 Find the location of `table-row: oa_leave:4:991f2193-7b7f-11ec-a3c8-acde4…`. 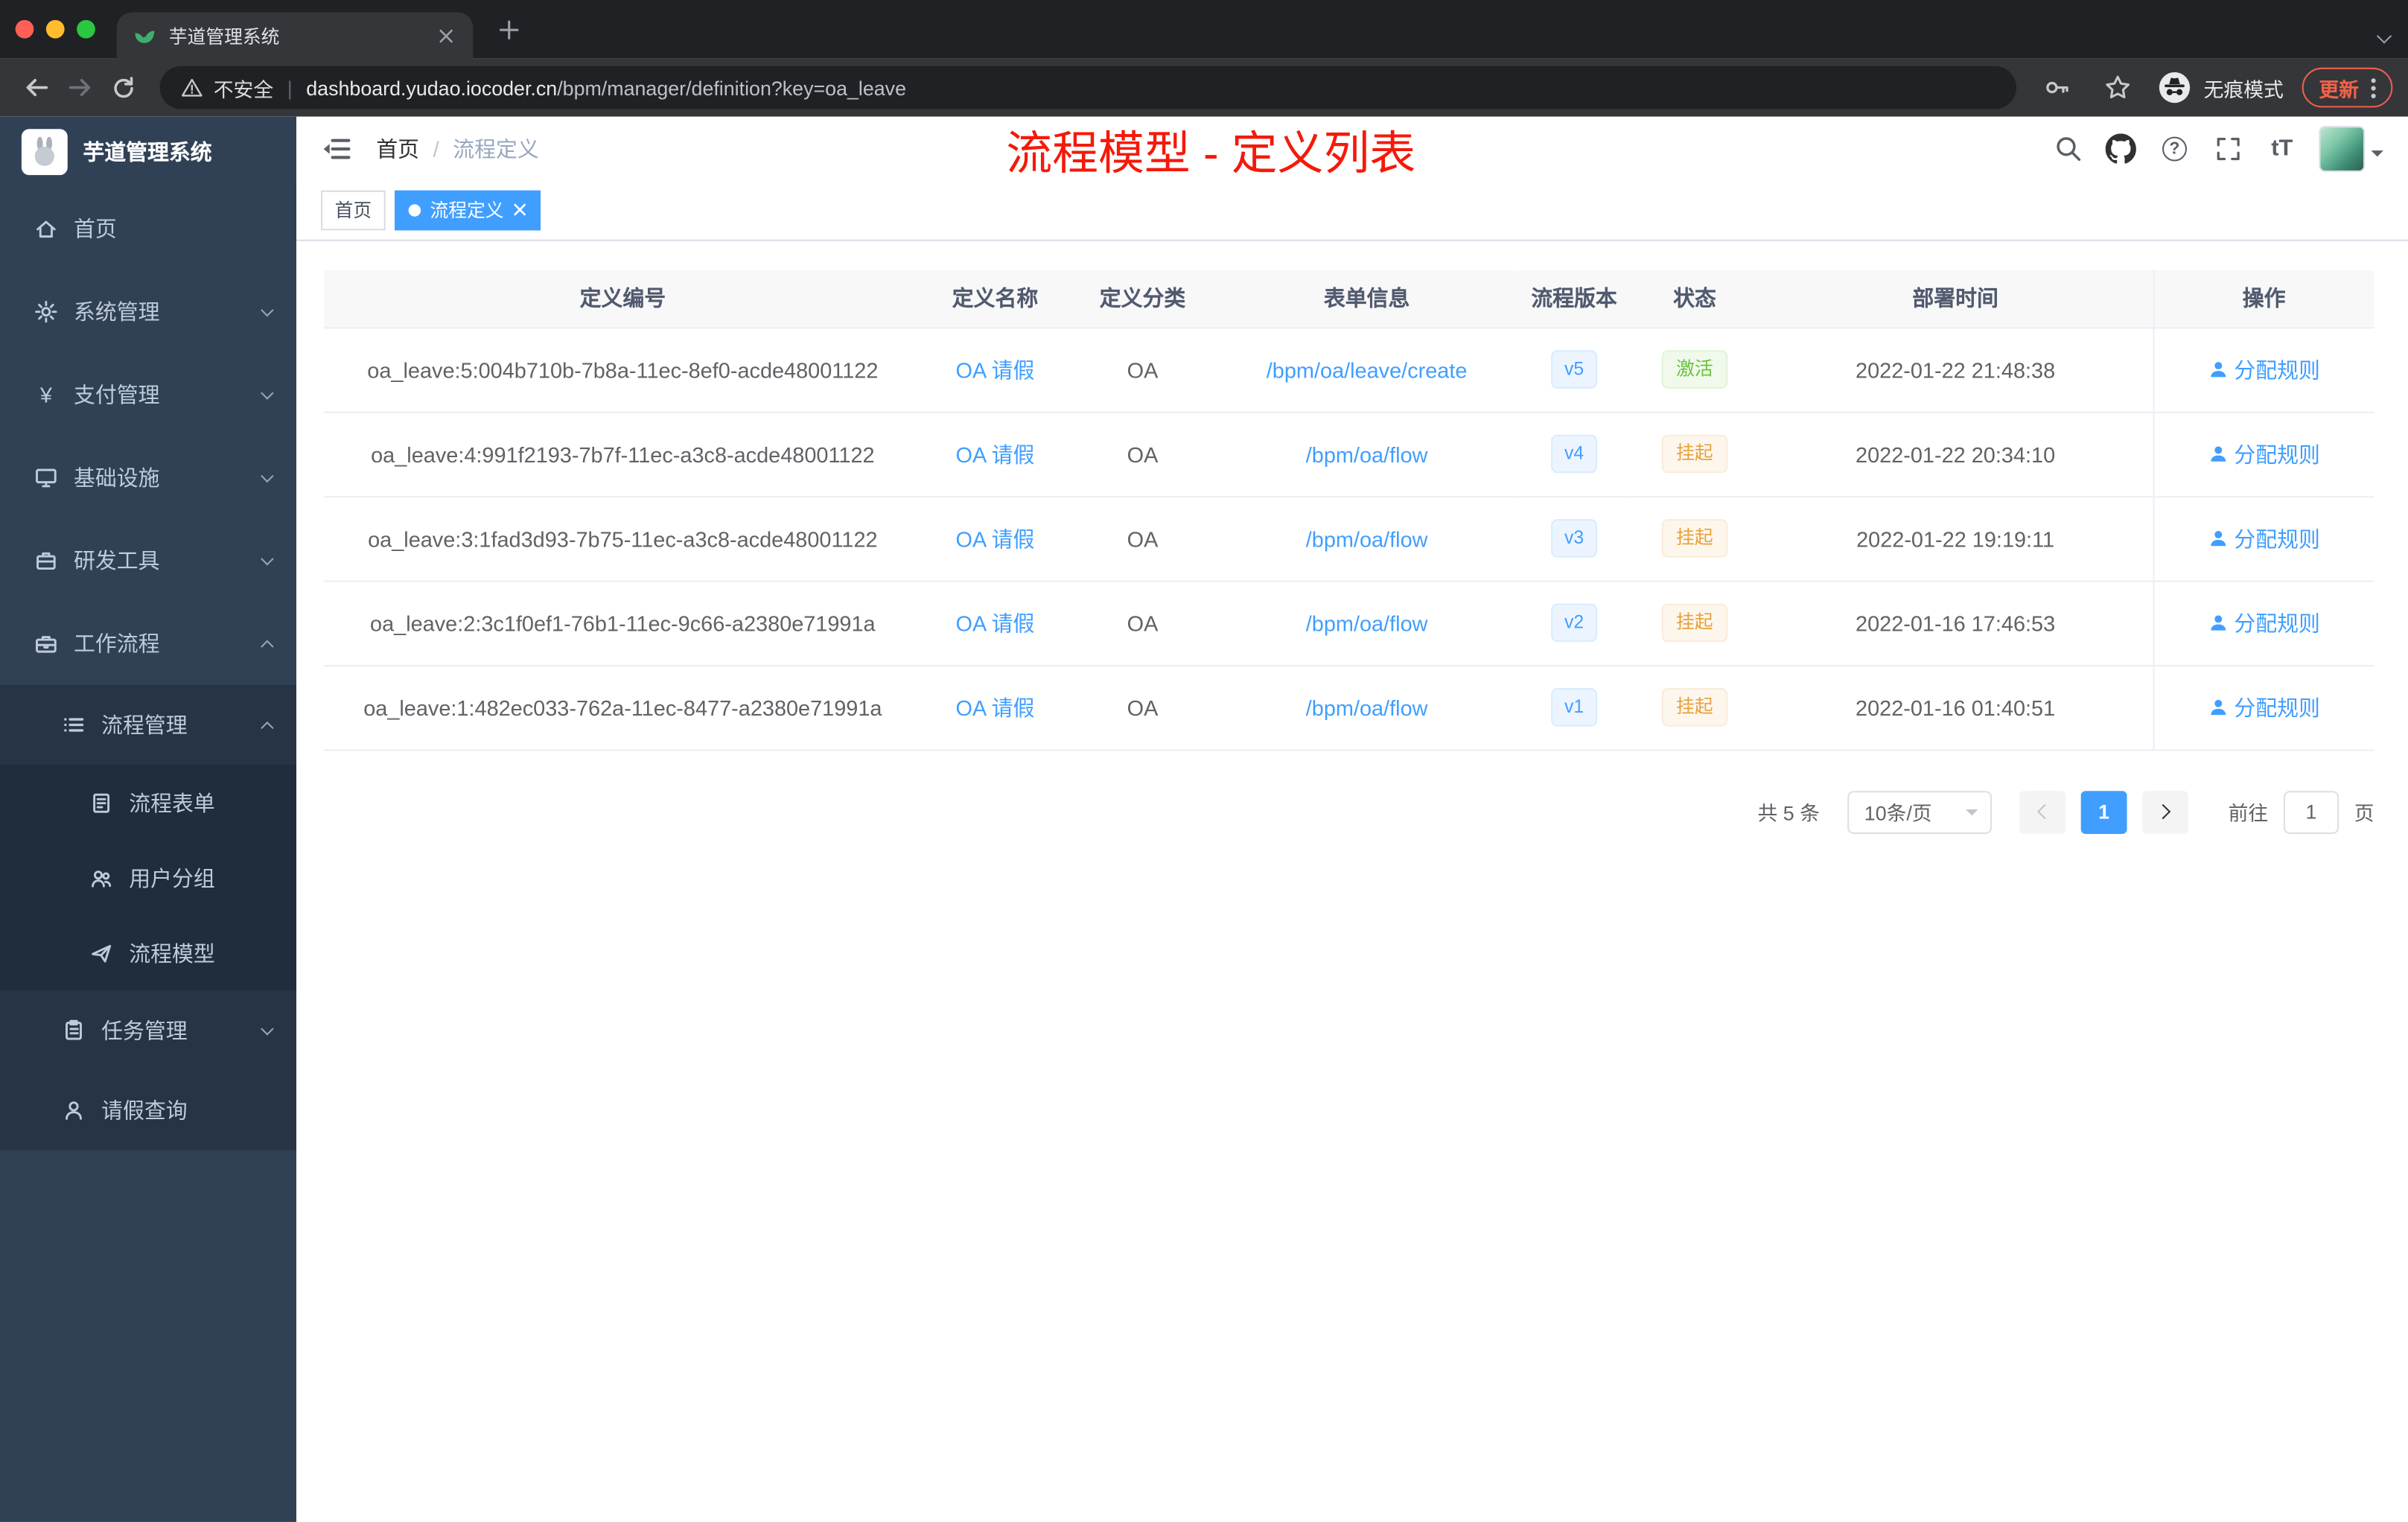

table-row: oa_leave:4:991f2193-7b7f-11ec-a3c8-acde4… is located at coordinates (1349, 454).